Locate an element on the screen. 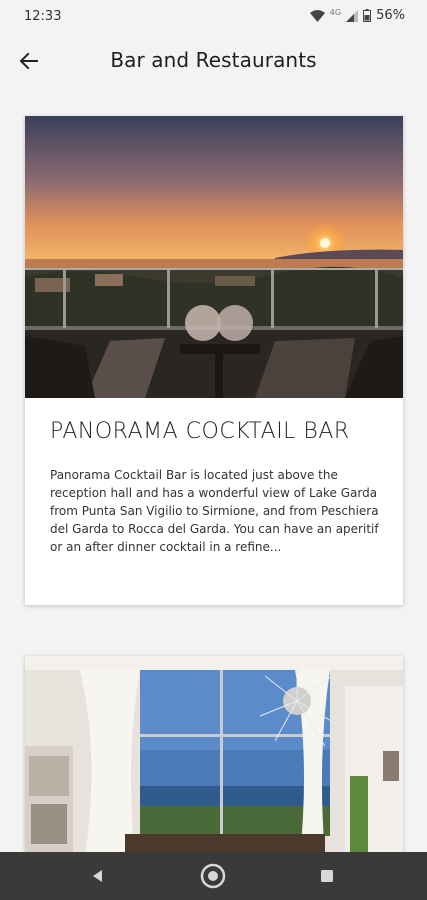  system-nav-bar is located at coordinates (213, 876).